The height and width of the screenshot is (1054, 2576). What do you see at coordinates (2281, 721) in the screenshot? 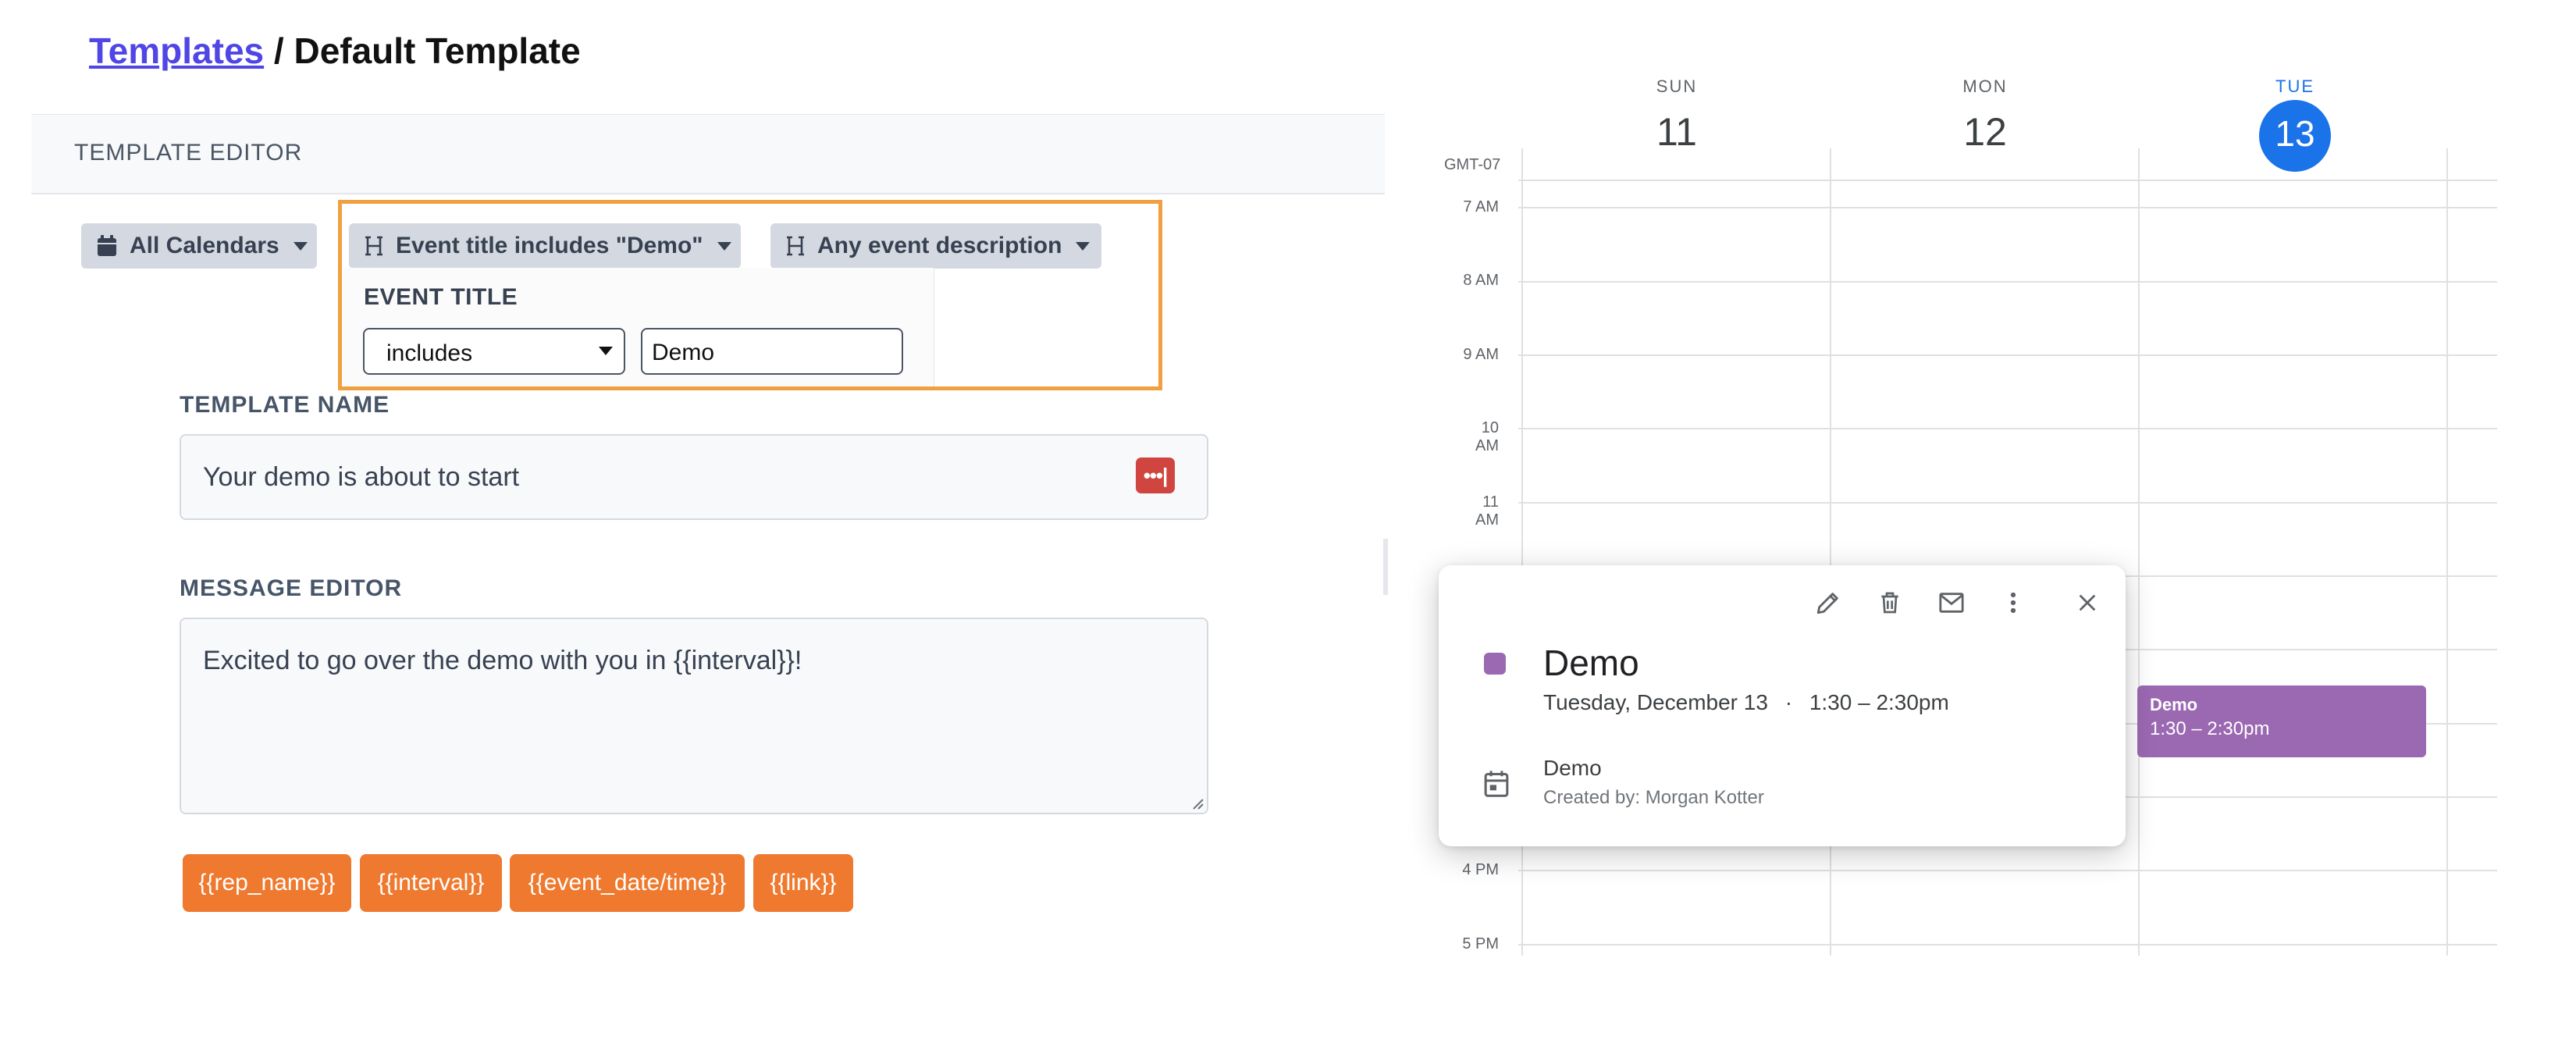
I see `calendar-event-demo: Demo 1:30 – 2:30pm` at bounding box center [2281, 721].